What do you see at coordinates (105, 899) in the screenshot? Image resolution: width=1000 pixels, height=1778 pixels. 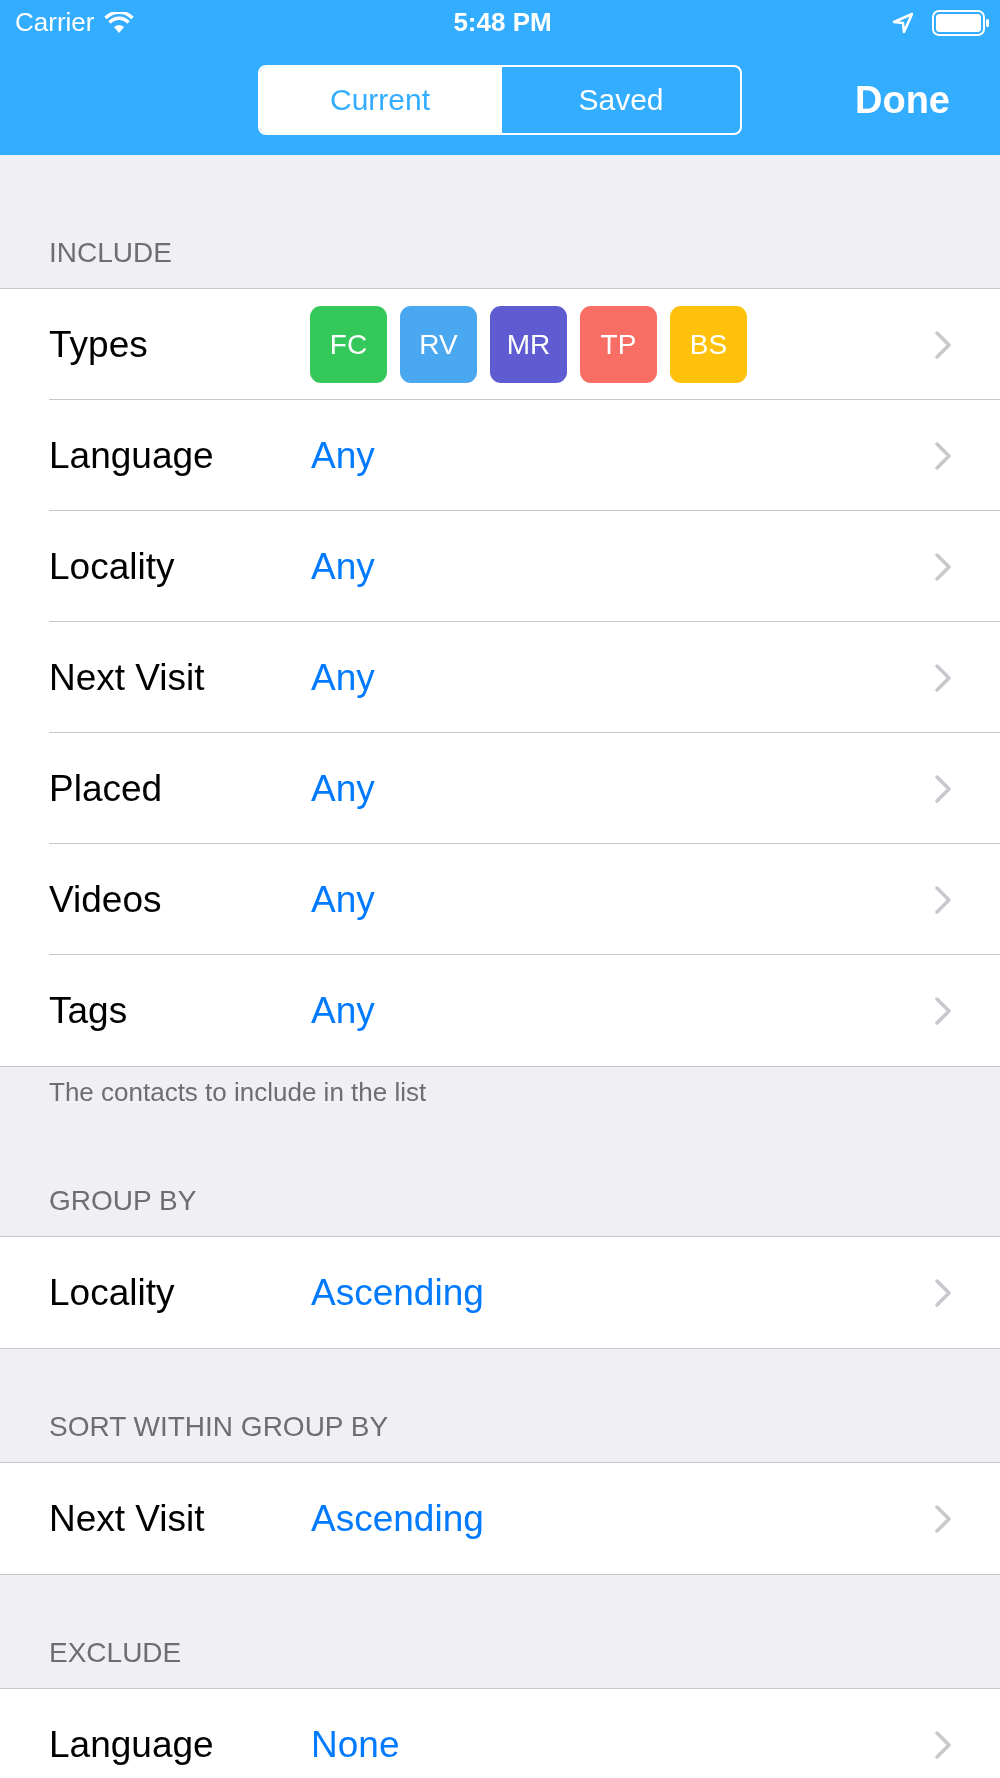 I see `row-label: Videos` at bounding box center [105, 899].